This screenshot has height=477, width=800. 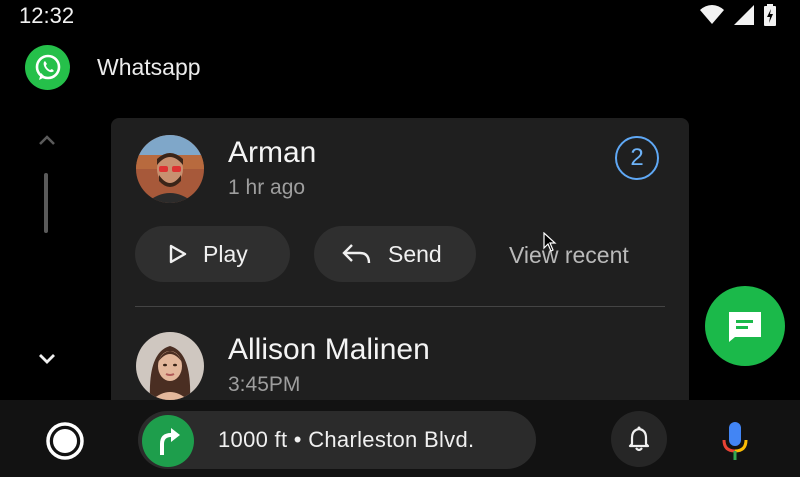 I want to click on microphone-icon, so click(x=735, y=441).